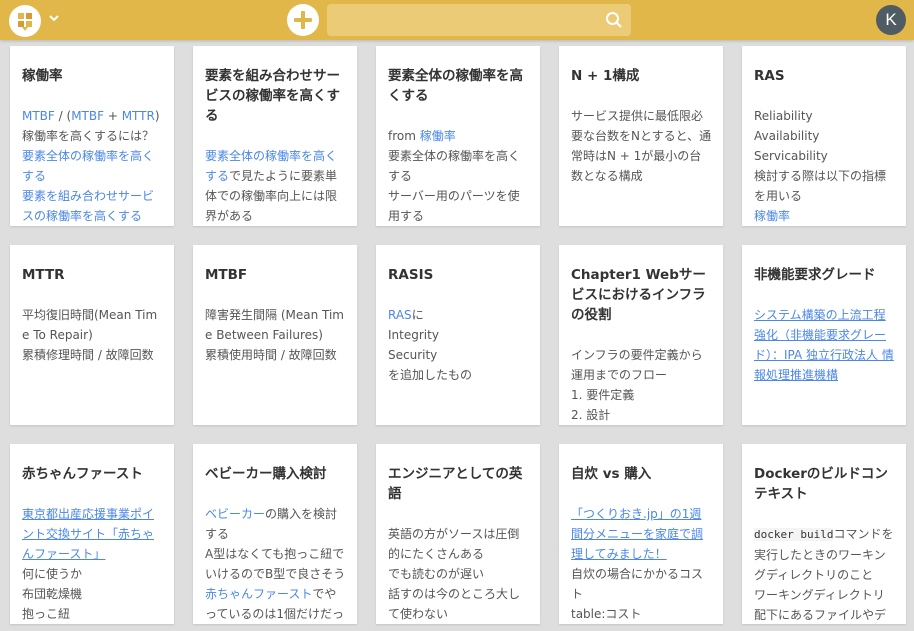  Describe the element at coordinates (824, 554) in the screenshot. I see `card-line: docker buildコマンドを実行したときのワーキングディレクトリのこと` at that location.